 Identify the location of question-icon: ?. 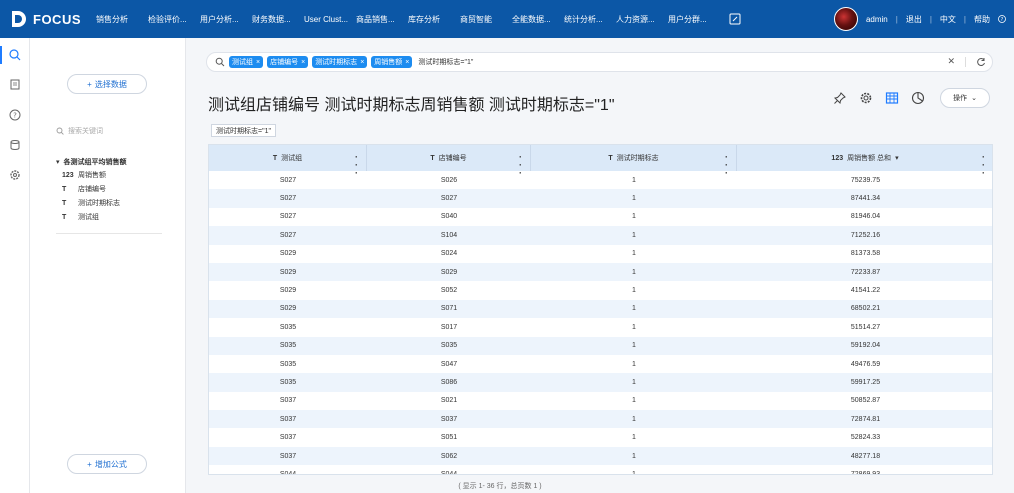
(15, 115).